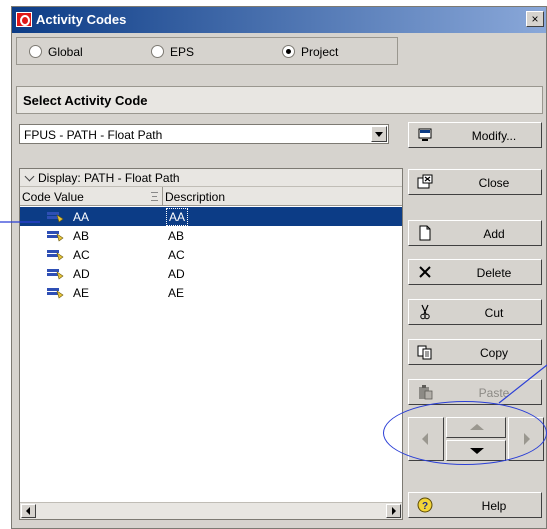  I want to click on scope-radio-group: Global EPS Project, so click(207, 51).